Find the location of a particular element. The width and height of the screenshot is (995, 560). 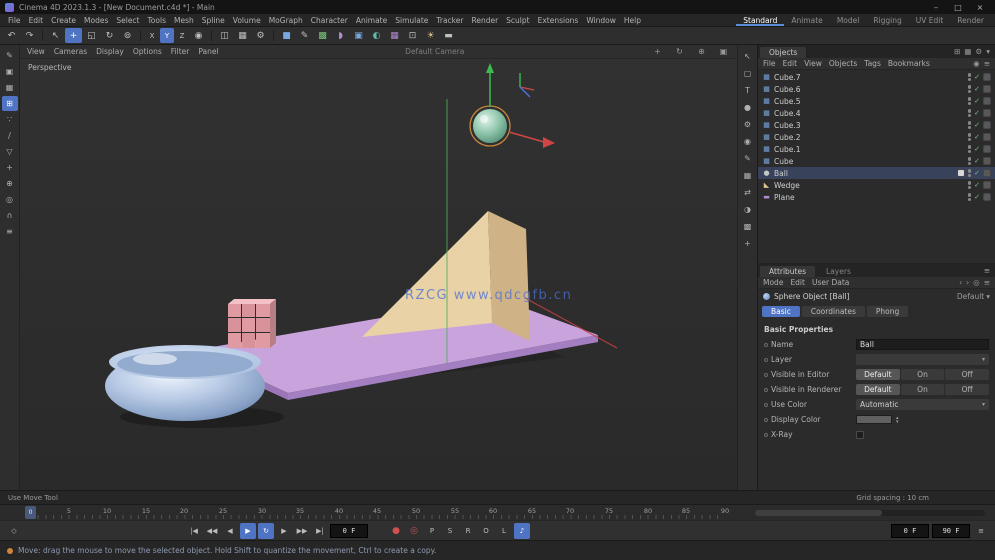

range-end-field: 90 F is located at coordinates (951, 530).